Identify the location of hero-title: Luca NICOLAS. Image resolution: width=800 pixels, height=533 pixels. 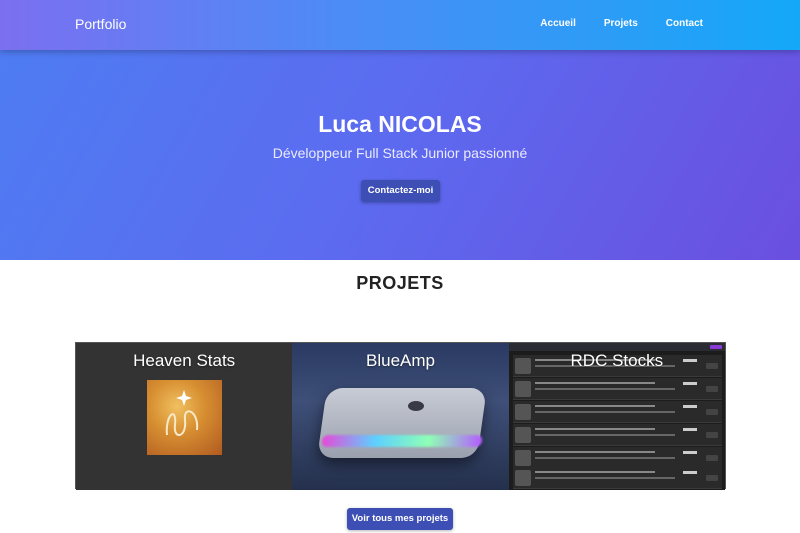
(400, 124).